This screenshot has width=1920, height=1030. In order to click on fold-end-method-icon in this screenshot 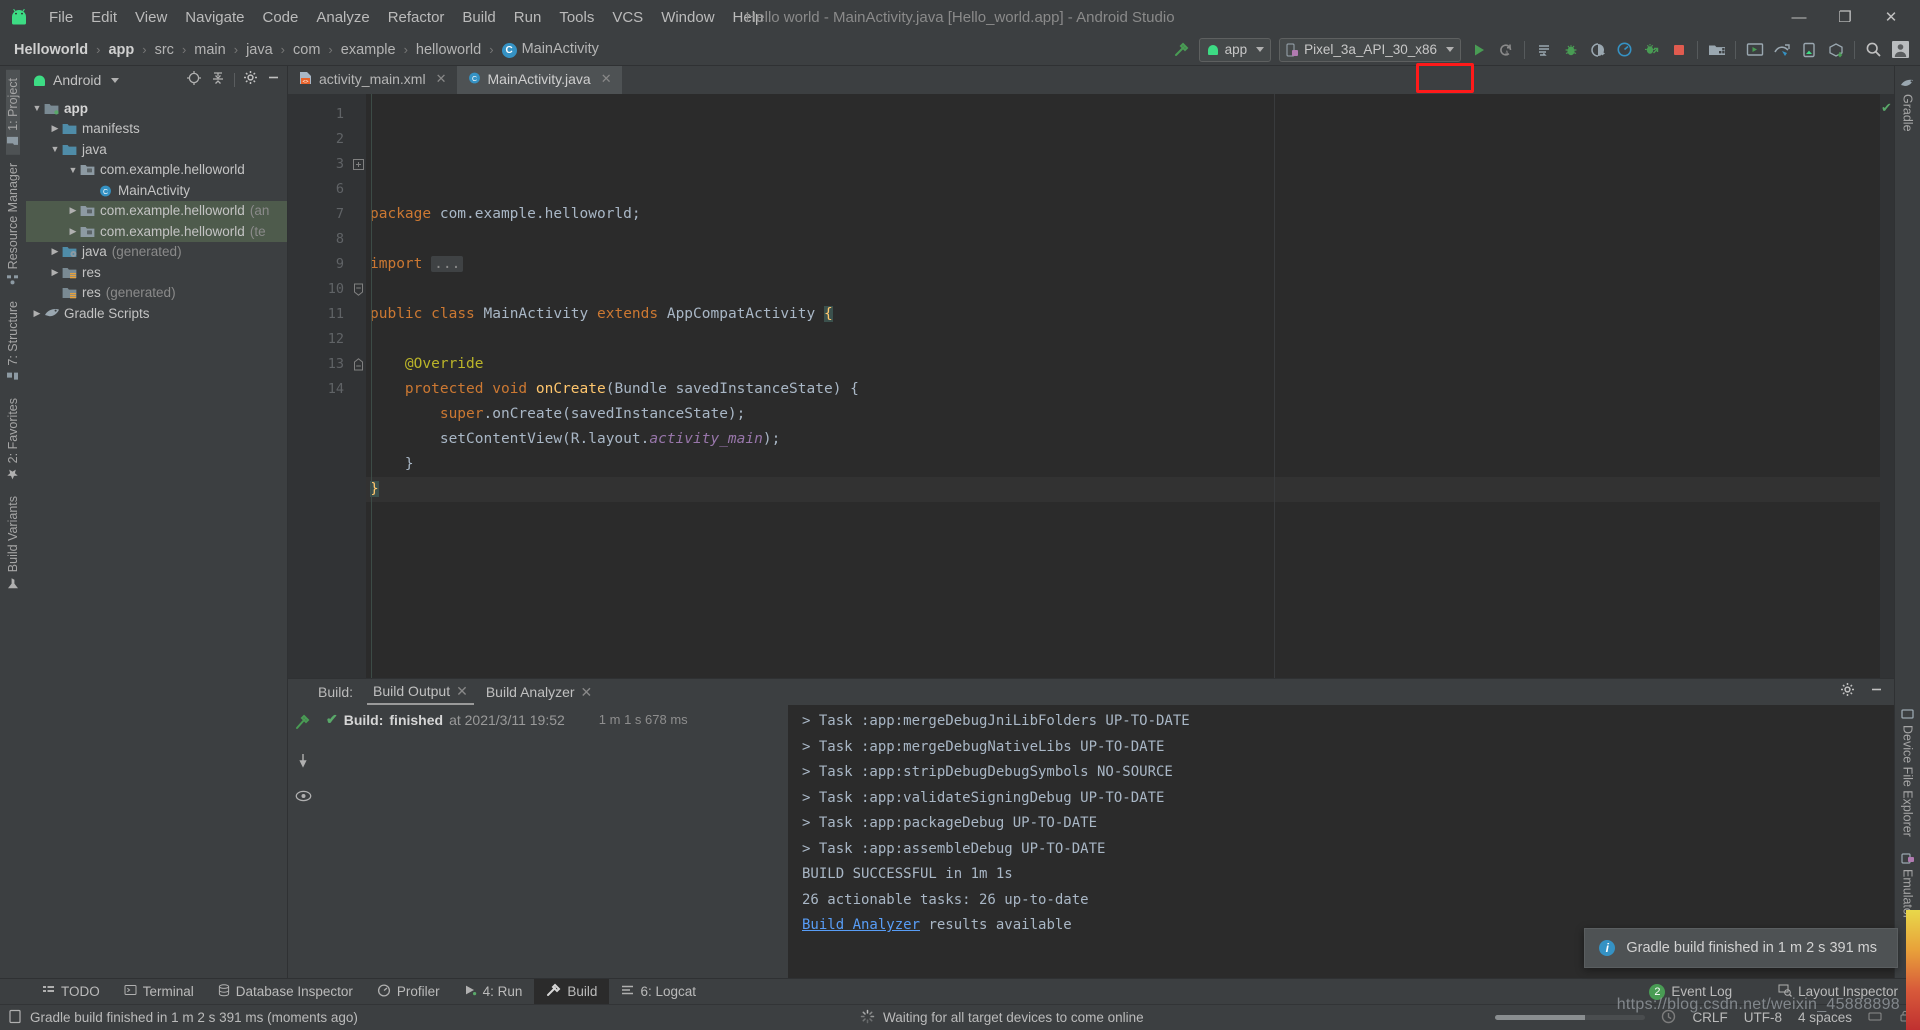, I will do `click(358, 364)`.